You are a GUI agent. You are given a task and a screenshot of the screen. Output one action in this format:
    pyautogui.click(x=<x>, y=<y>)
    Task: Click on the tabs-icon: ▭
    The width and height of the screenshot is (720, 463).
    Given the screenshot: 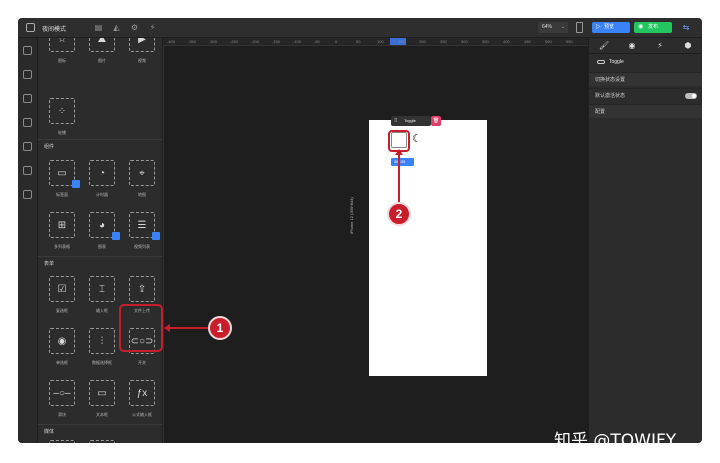 What is the action you would take?
    pyautogui.click(x=62, y=173)
    